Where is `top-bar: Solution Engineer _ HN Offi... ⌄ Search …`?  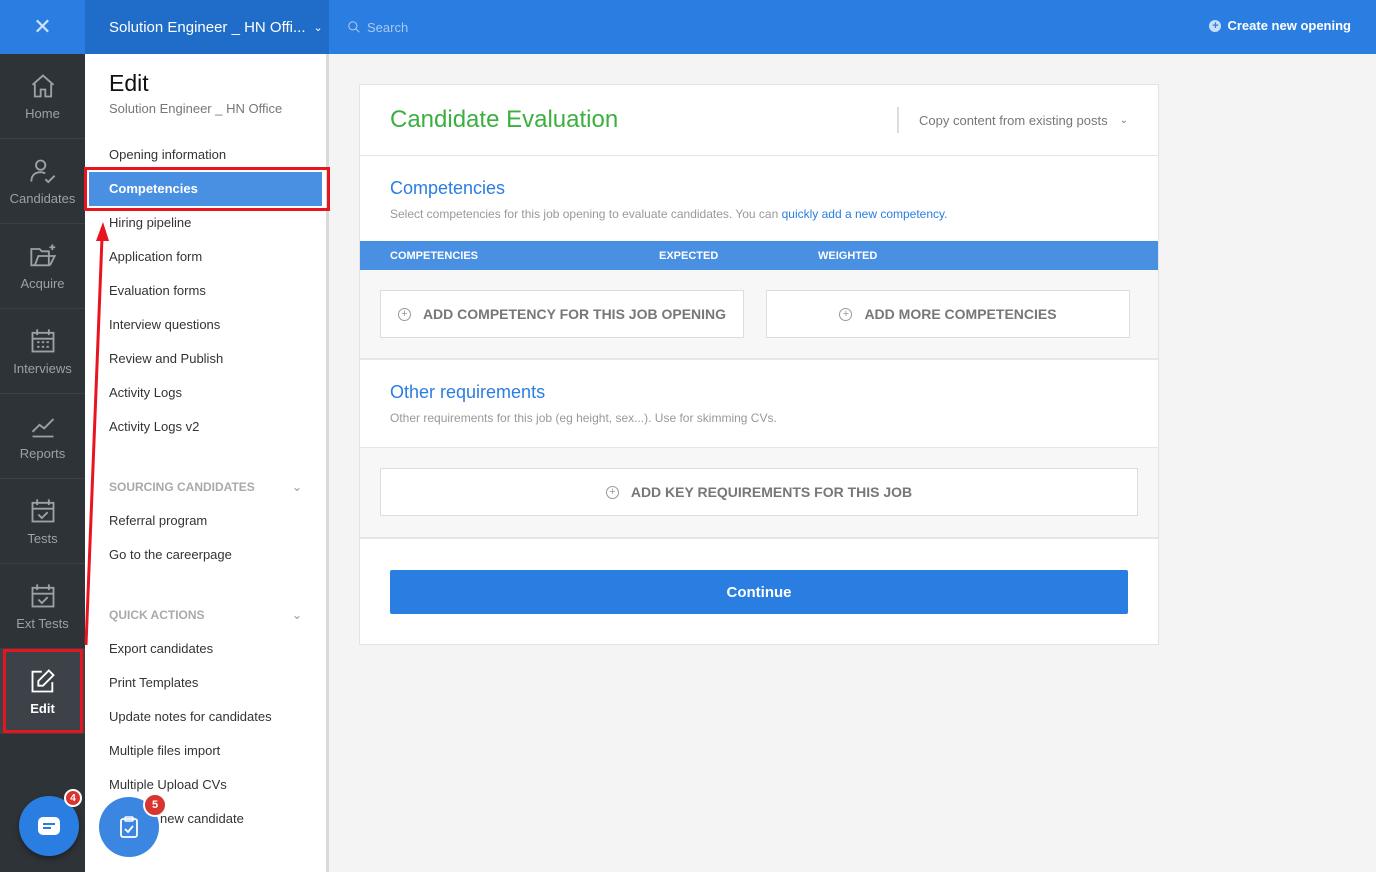
top-bar: Solution Engineer _ HN Offi... ⌄ Search … is located at coordinates (730, 27).